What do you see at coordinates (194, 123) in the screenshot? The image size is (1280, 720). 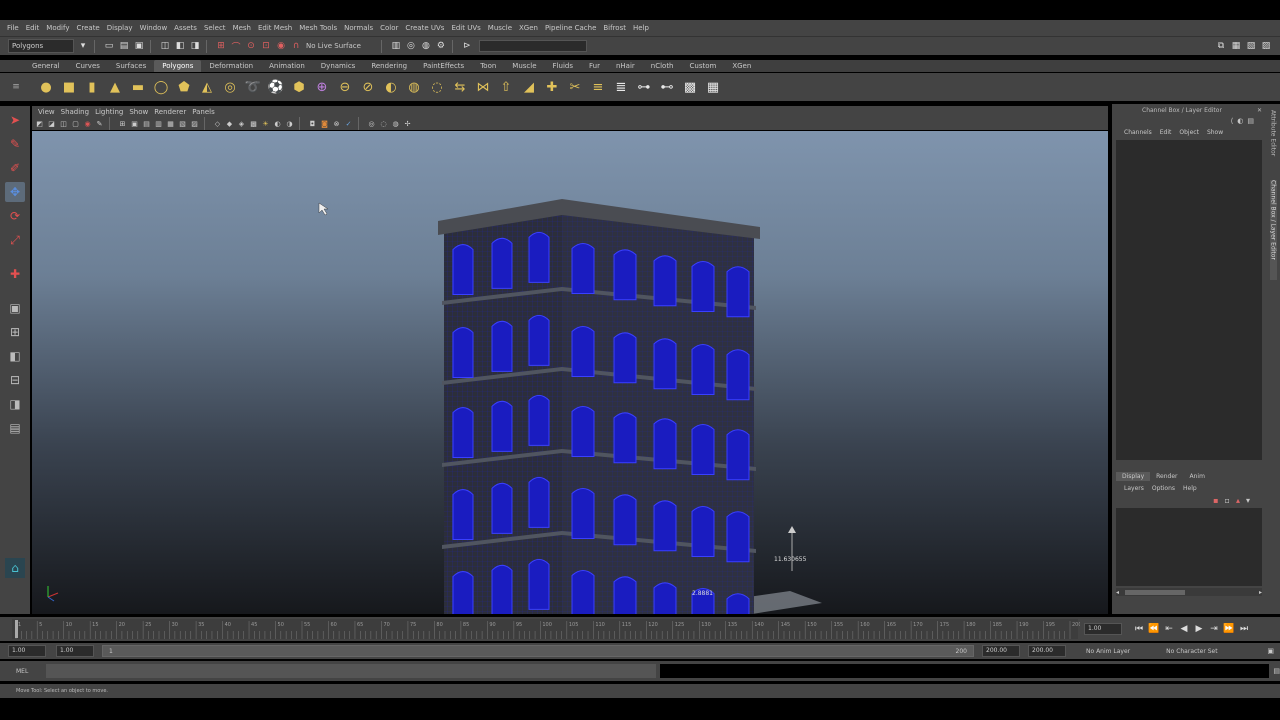 I see `safe-title-icon: ▨` at bounding box center [194, 123].